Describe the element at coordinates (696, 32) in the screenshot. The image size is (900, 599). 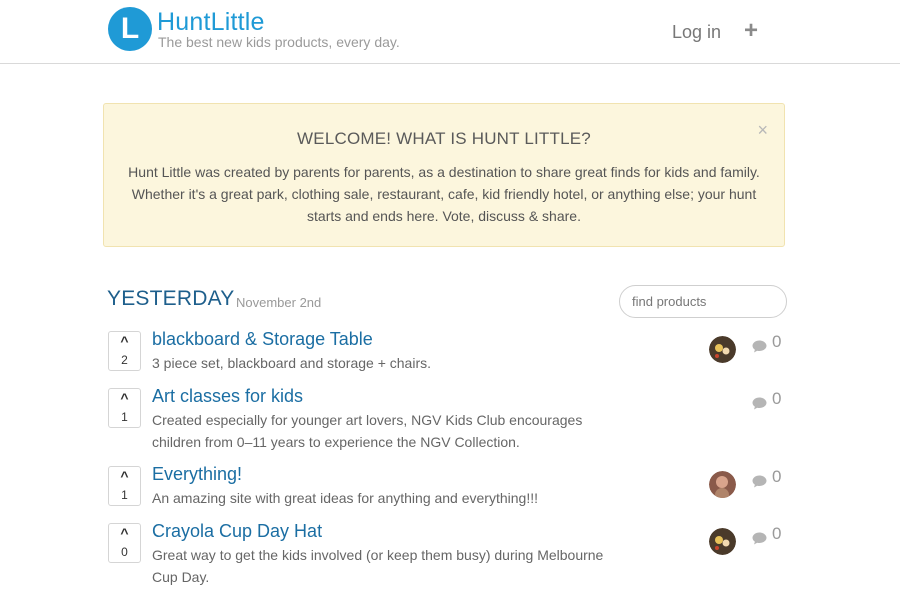
I see `login-link: Log in` at that location.